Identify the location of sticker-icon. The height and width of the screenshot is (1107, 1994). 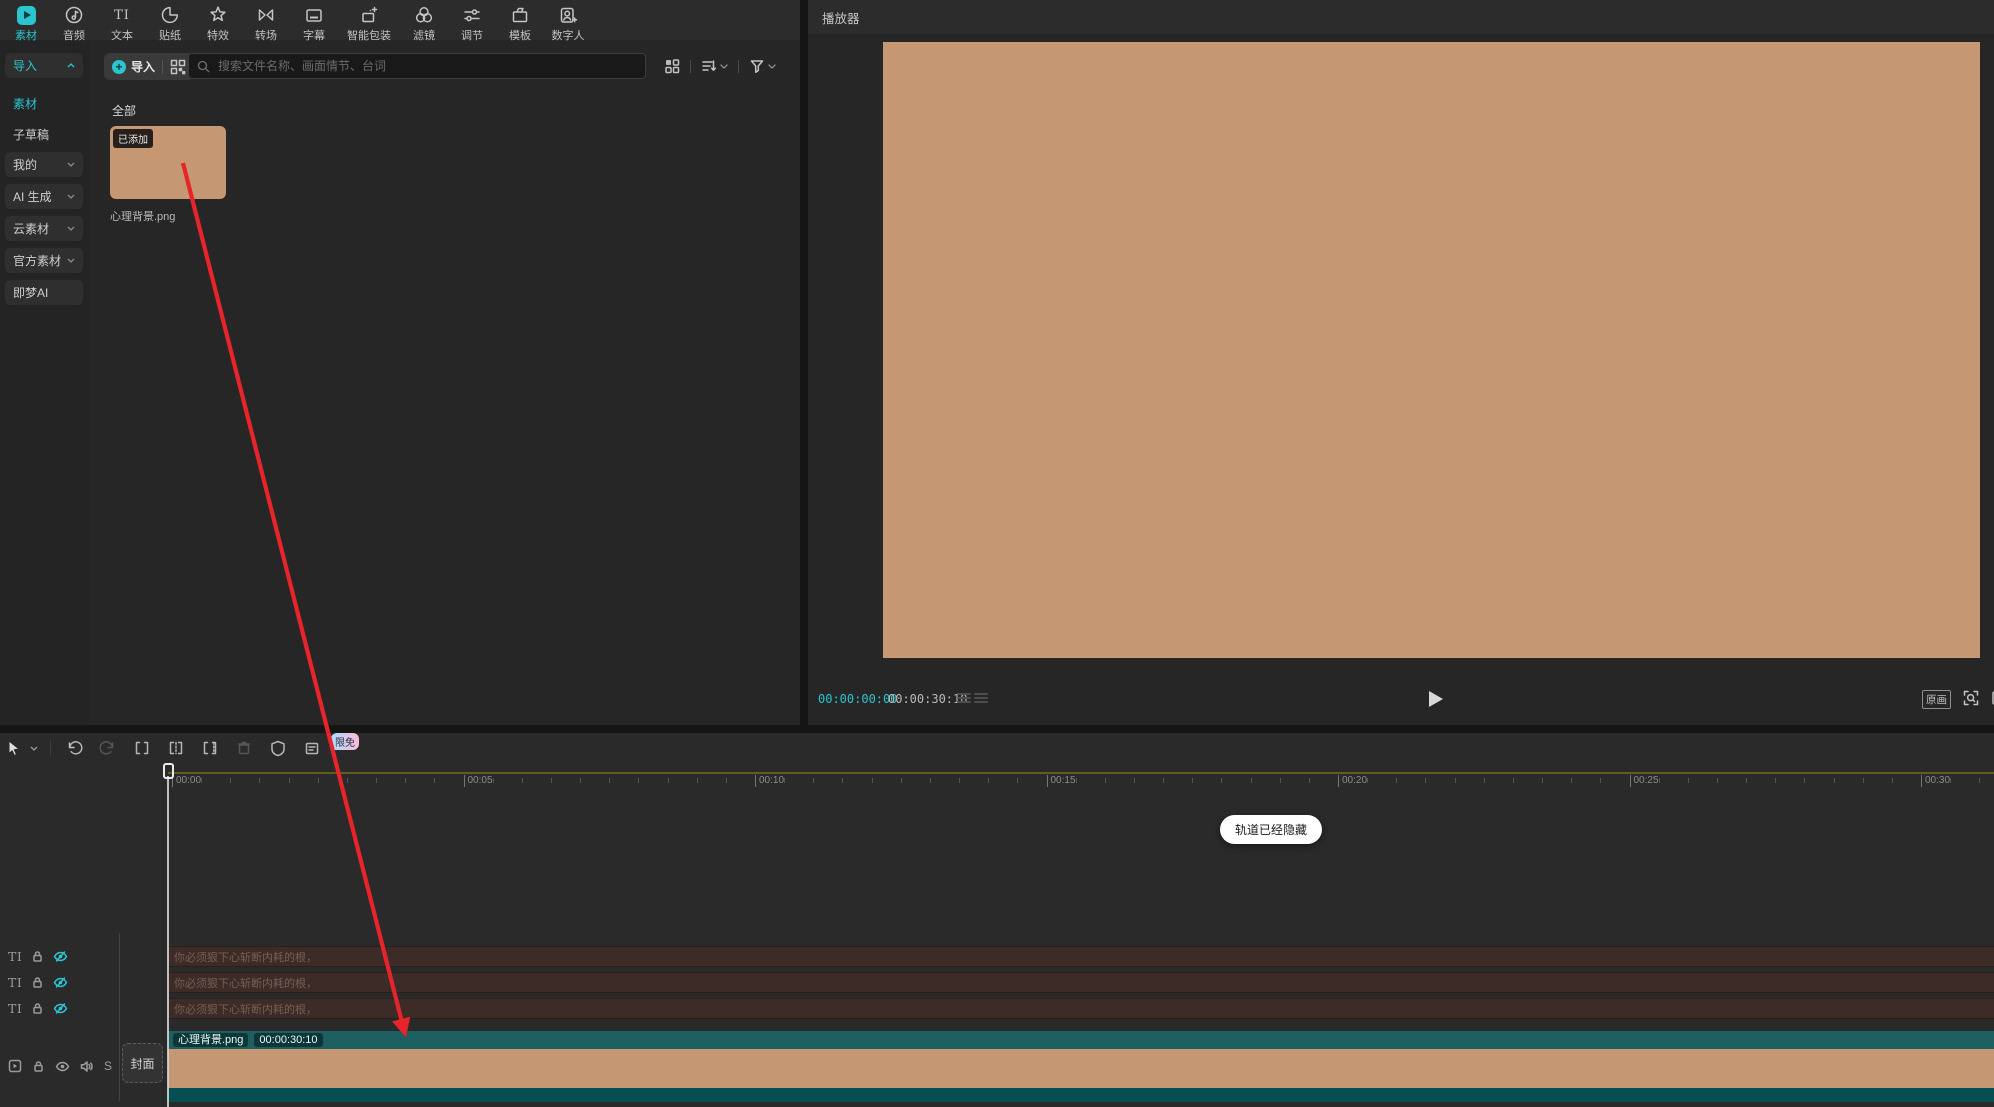
(170, 15).